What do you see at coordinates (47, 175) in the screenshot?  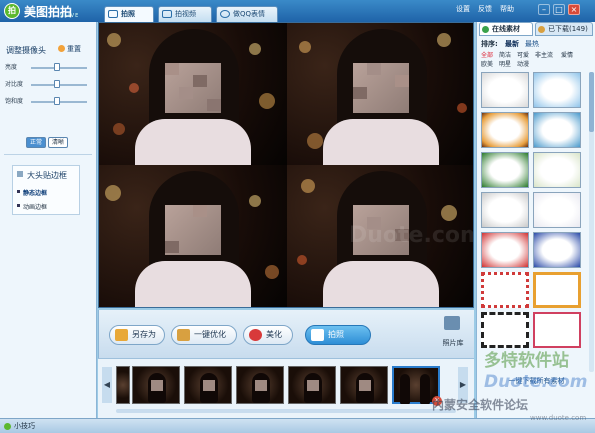 I see `photo-frame-title: 大头贴边框` at bounding box center [47, 175].